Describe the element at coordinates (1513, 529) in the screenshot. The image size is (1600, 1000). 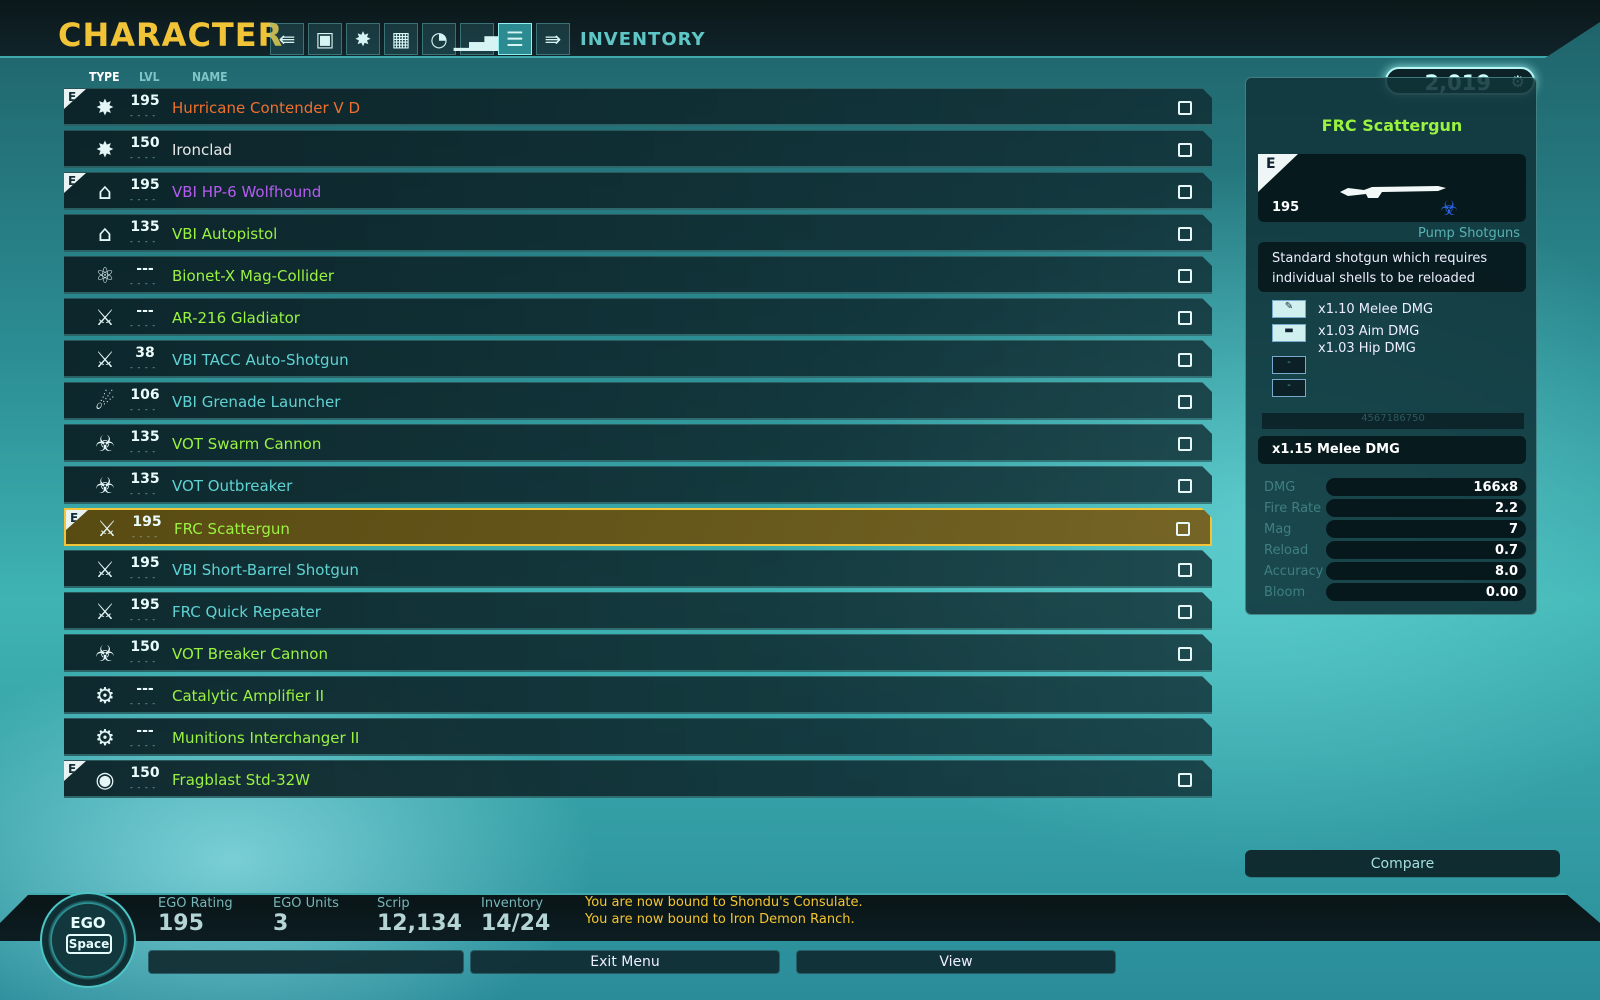
I see `stat-value: 7` at that location.